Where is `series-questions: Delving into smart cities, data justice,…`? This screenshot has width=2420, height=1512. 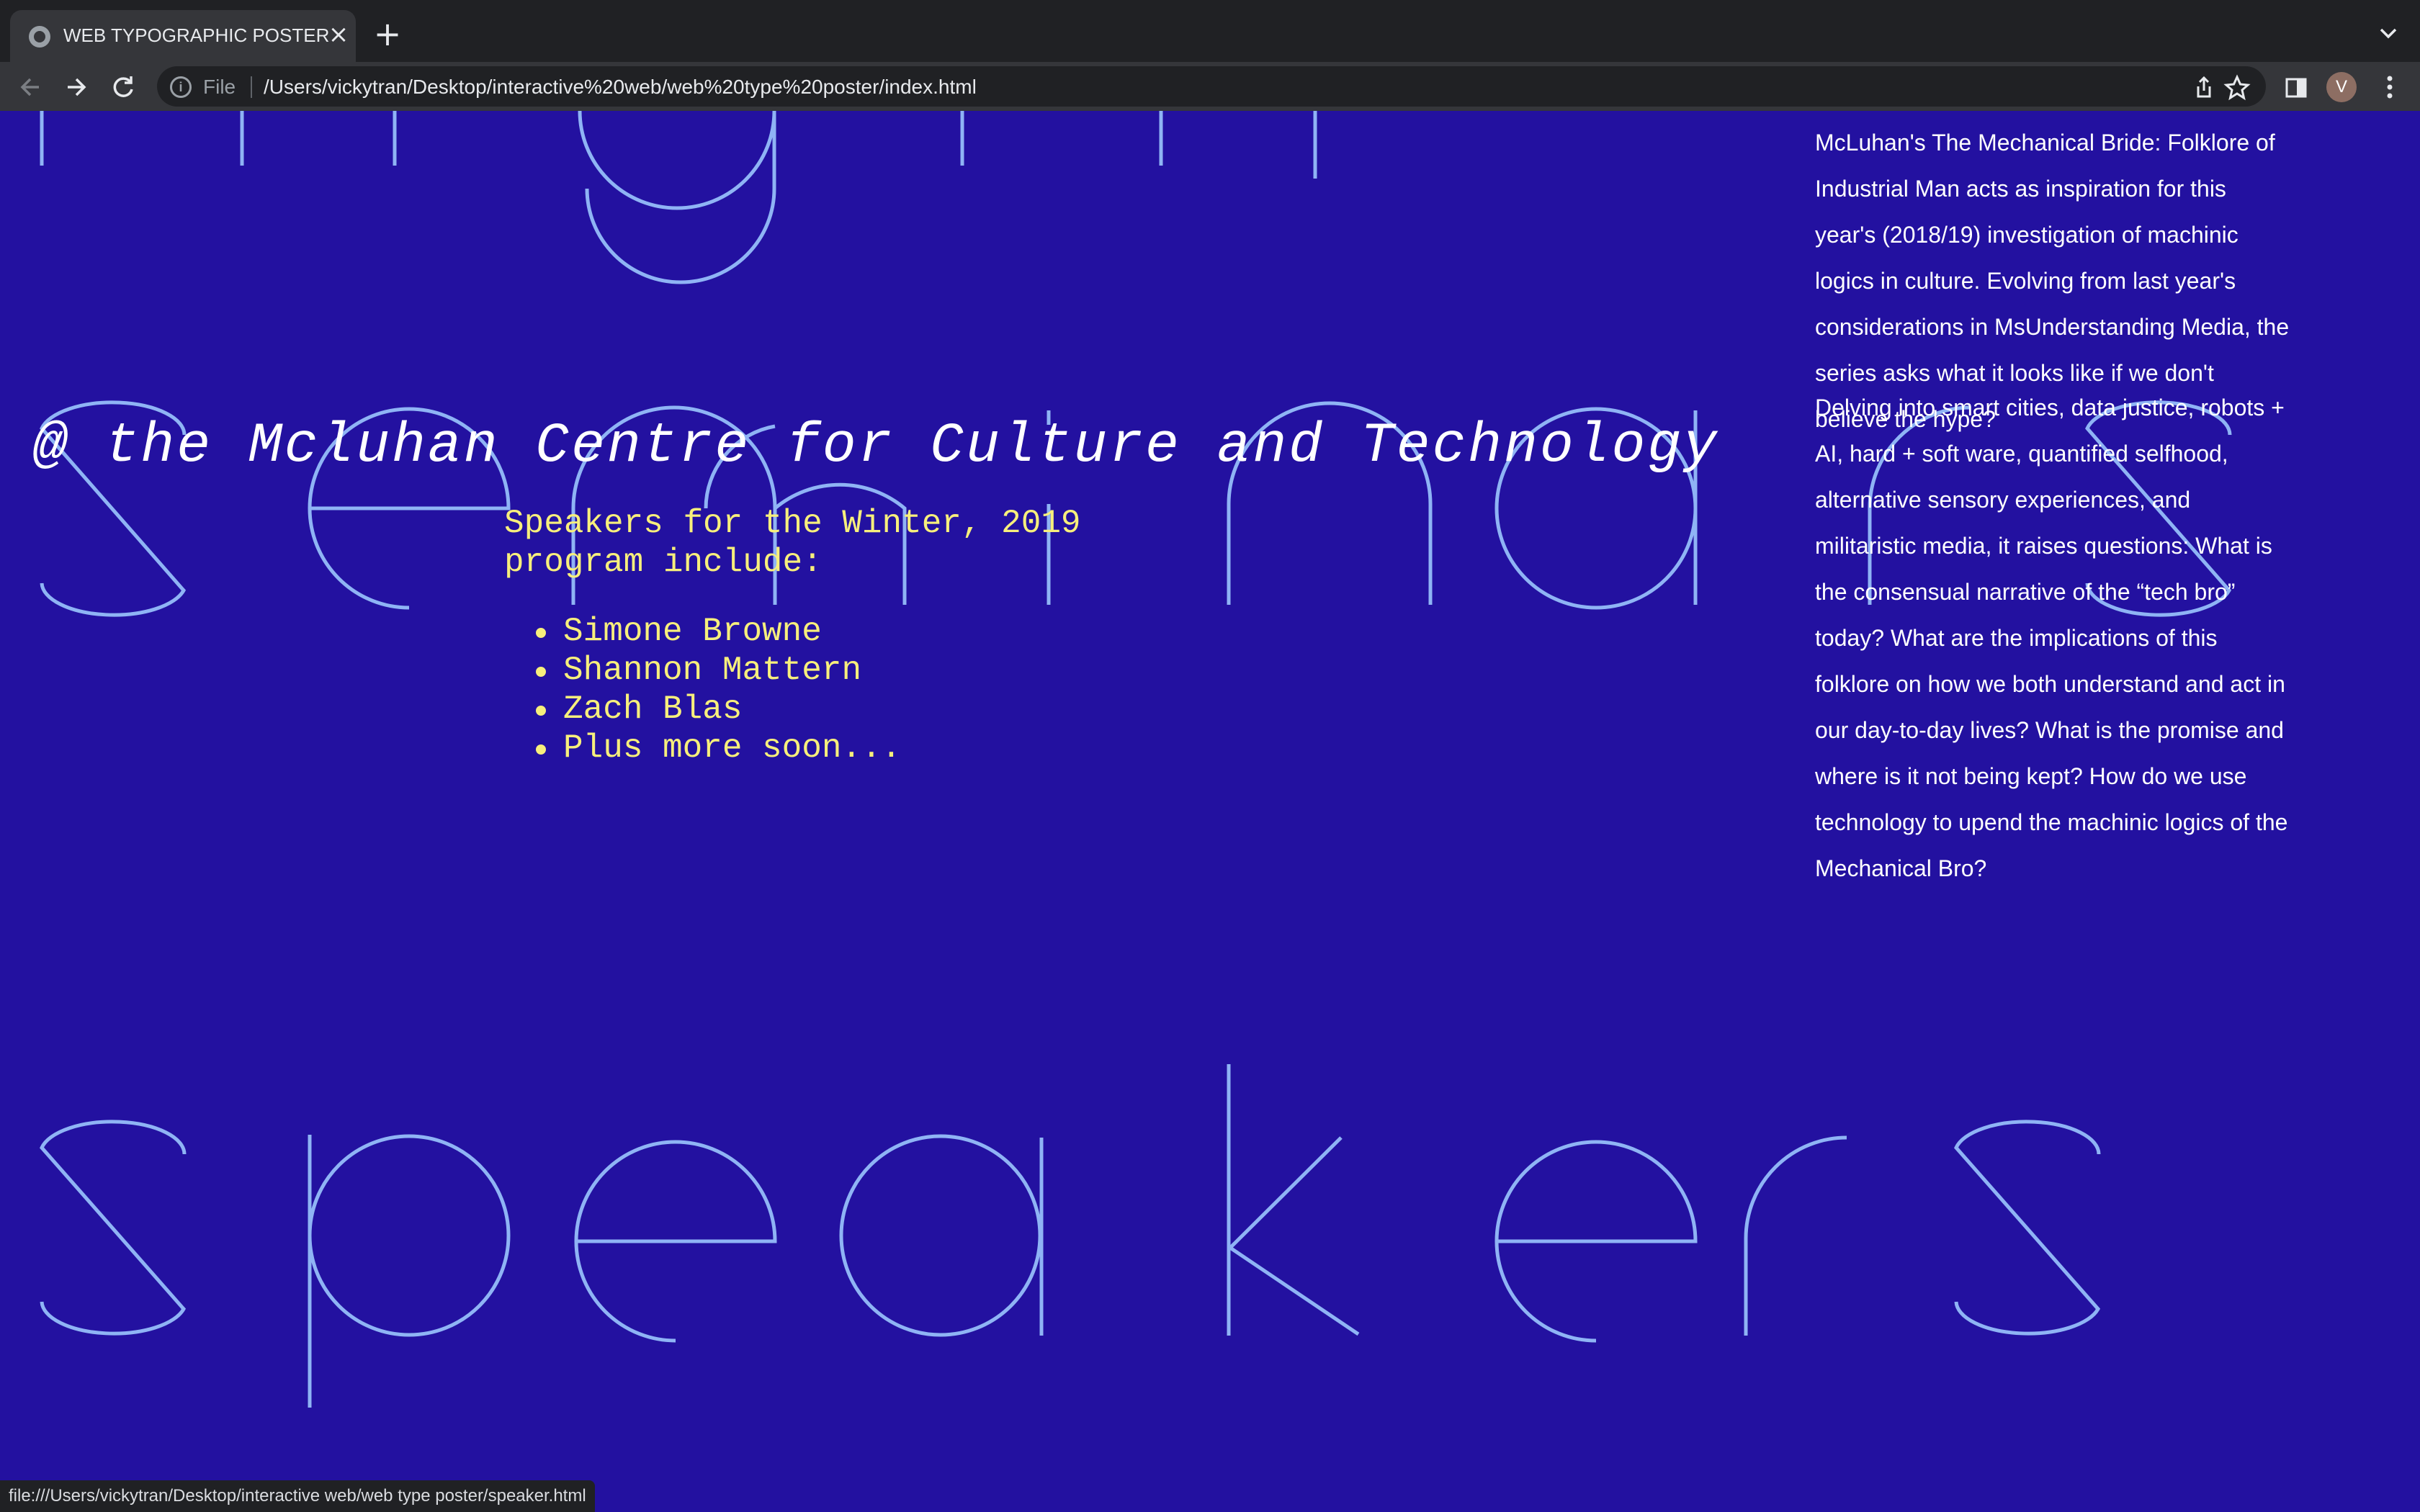
series-questions: Delving into smart cities, data justice,… is located at coordinates (2051, 638).